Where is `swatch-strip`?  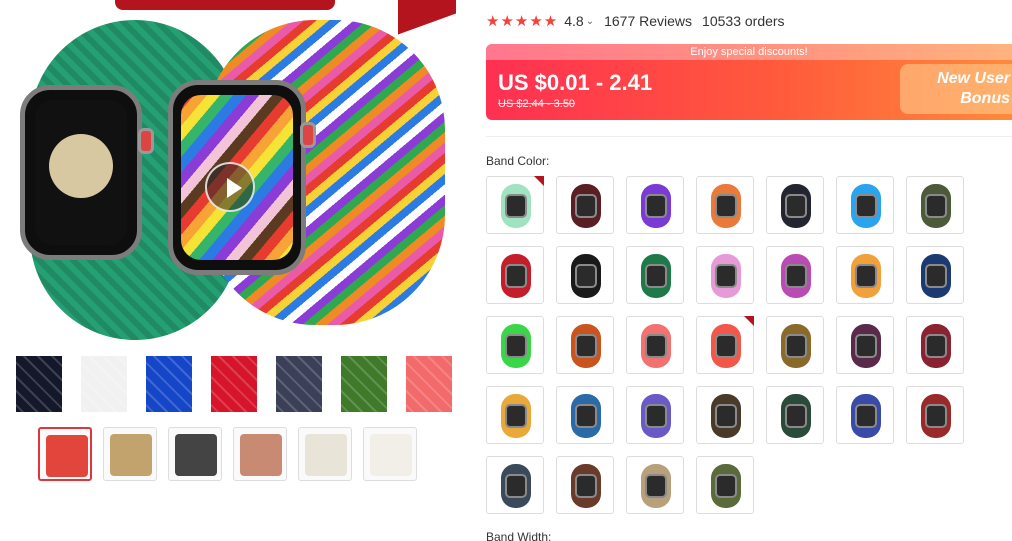 swatch-strip is located at coordinates (236, 384).